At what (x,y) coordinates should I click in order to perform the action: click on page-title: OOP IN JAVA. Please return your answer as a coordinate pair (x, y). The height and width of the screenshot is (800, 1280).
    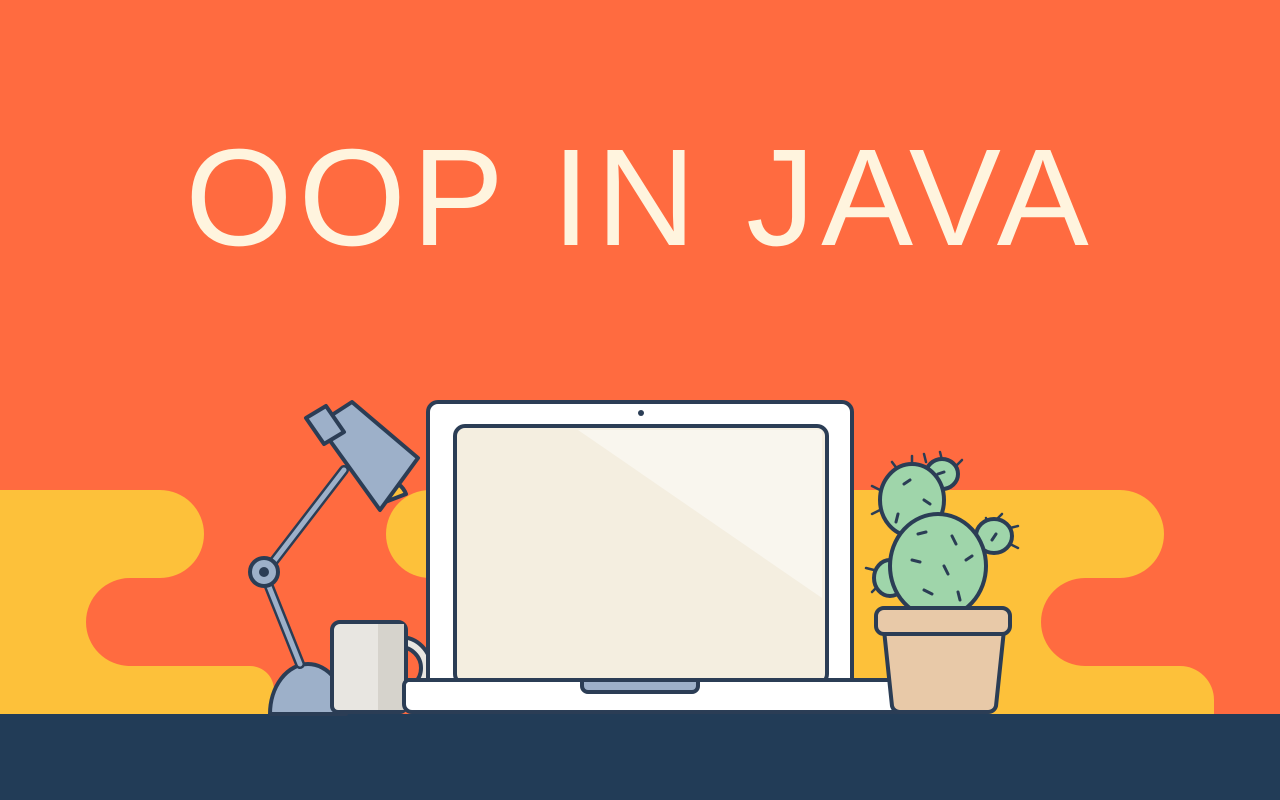
    Looking at the image, I should click on (640, 198).